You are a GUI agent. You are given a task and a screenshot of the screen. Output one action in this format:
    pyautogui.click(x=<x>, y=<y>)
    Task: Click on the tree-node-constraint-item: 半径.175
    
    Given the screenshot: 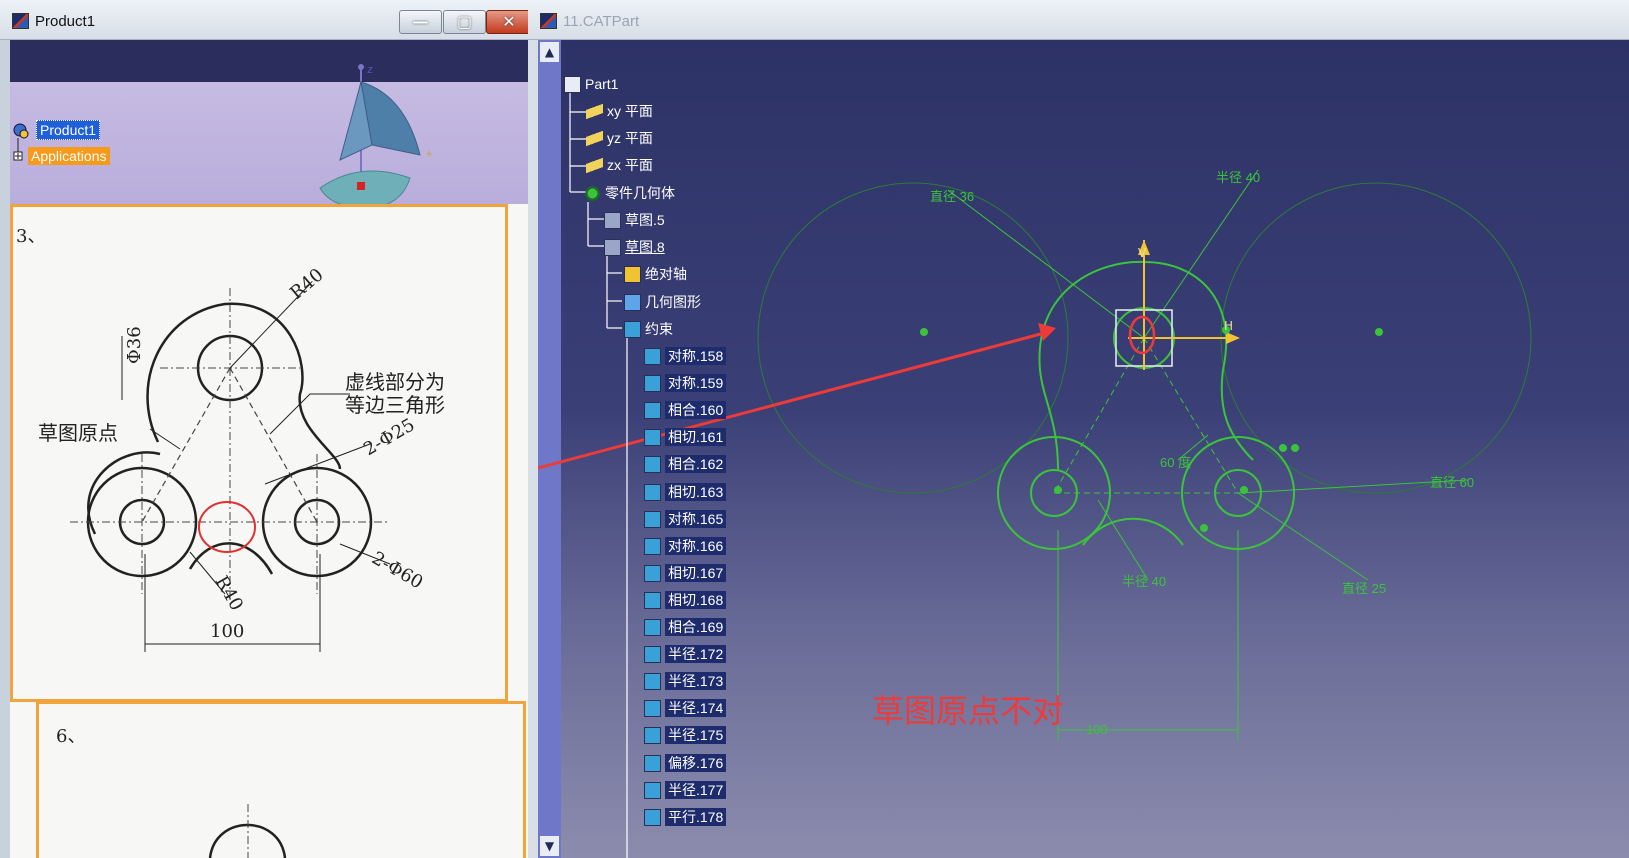 What is the action you would take?
    pyautogui.click(x=696, y=735)
    